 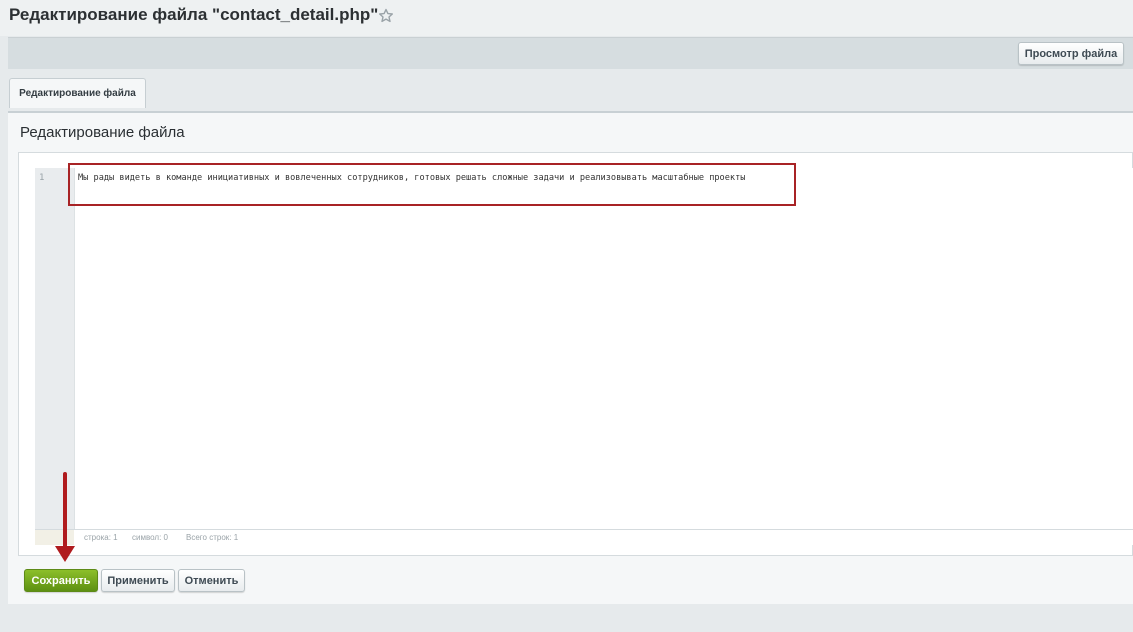 What do you see at coordinates (566, 618) in the screenshot?
I see `page-footer` at bounding box center [566, 618].